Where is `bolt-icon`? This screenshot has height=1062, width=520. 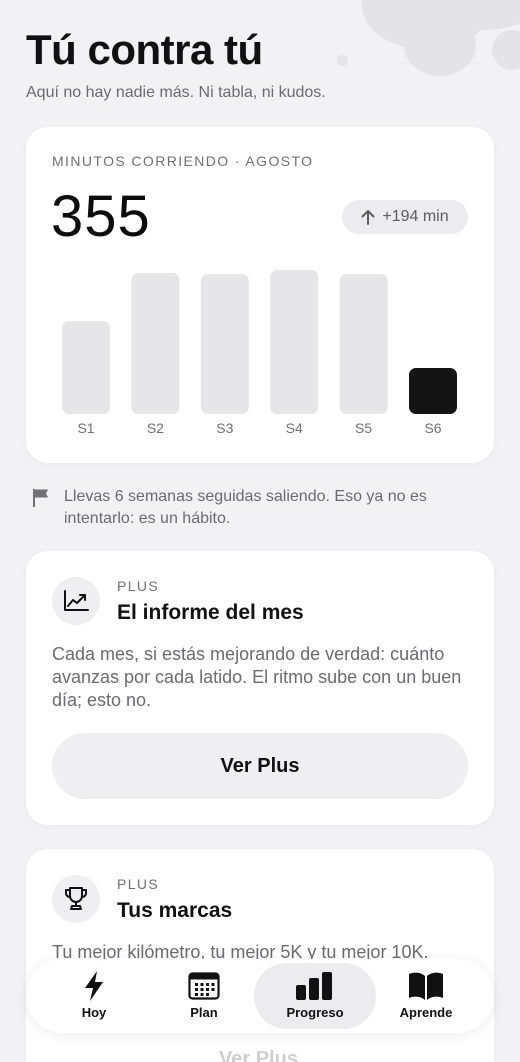
bolt-icon is located at coordinates (94, 986).